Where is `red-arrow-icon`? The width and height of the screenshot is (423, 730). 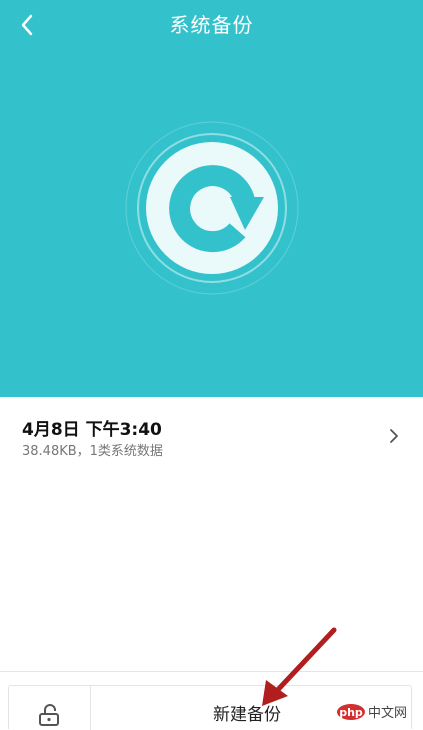
red-arrow-icon is located at coordinates (299, 666).